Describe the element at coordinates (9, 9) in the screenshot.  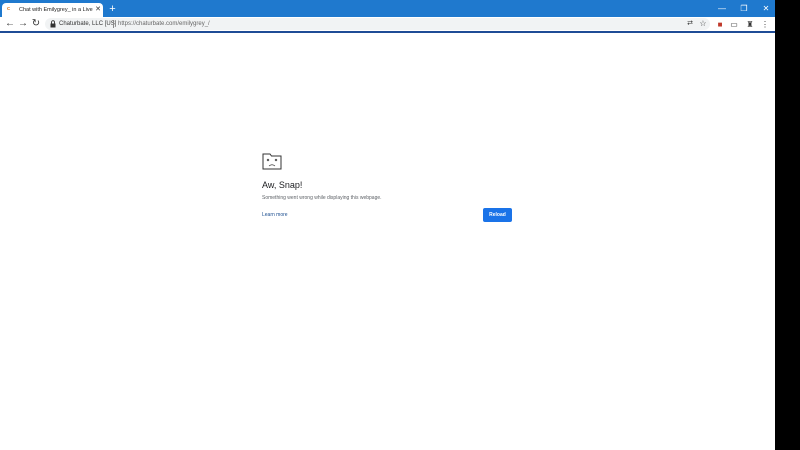
I see `chaturbate-favicon-icon: ᶜ` at that location.